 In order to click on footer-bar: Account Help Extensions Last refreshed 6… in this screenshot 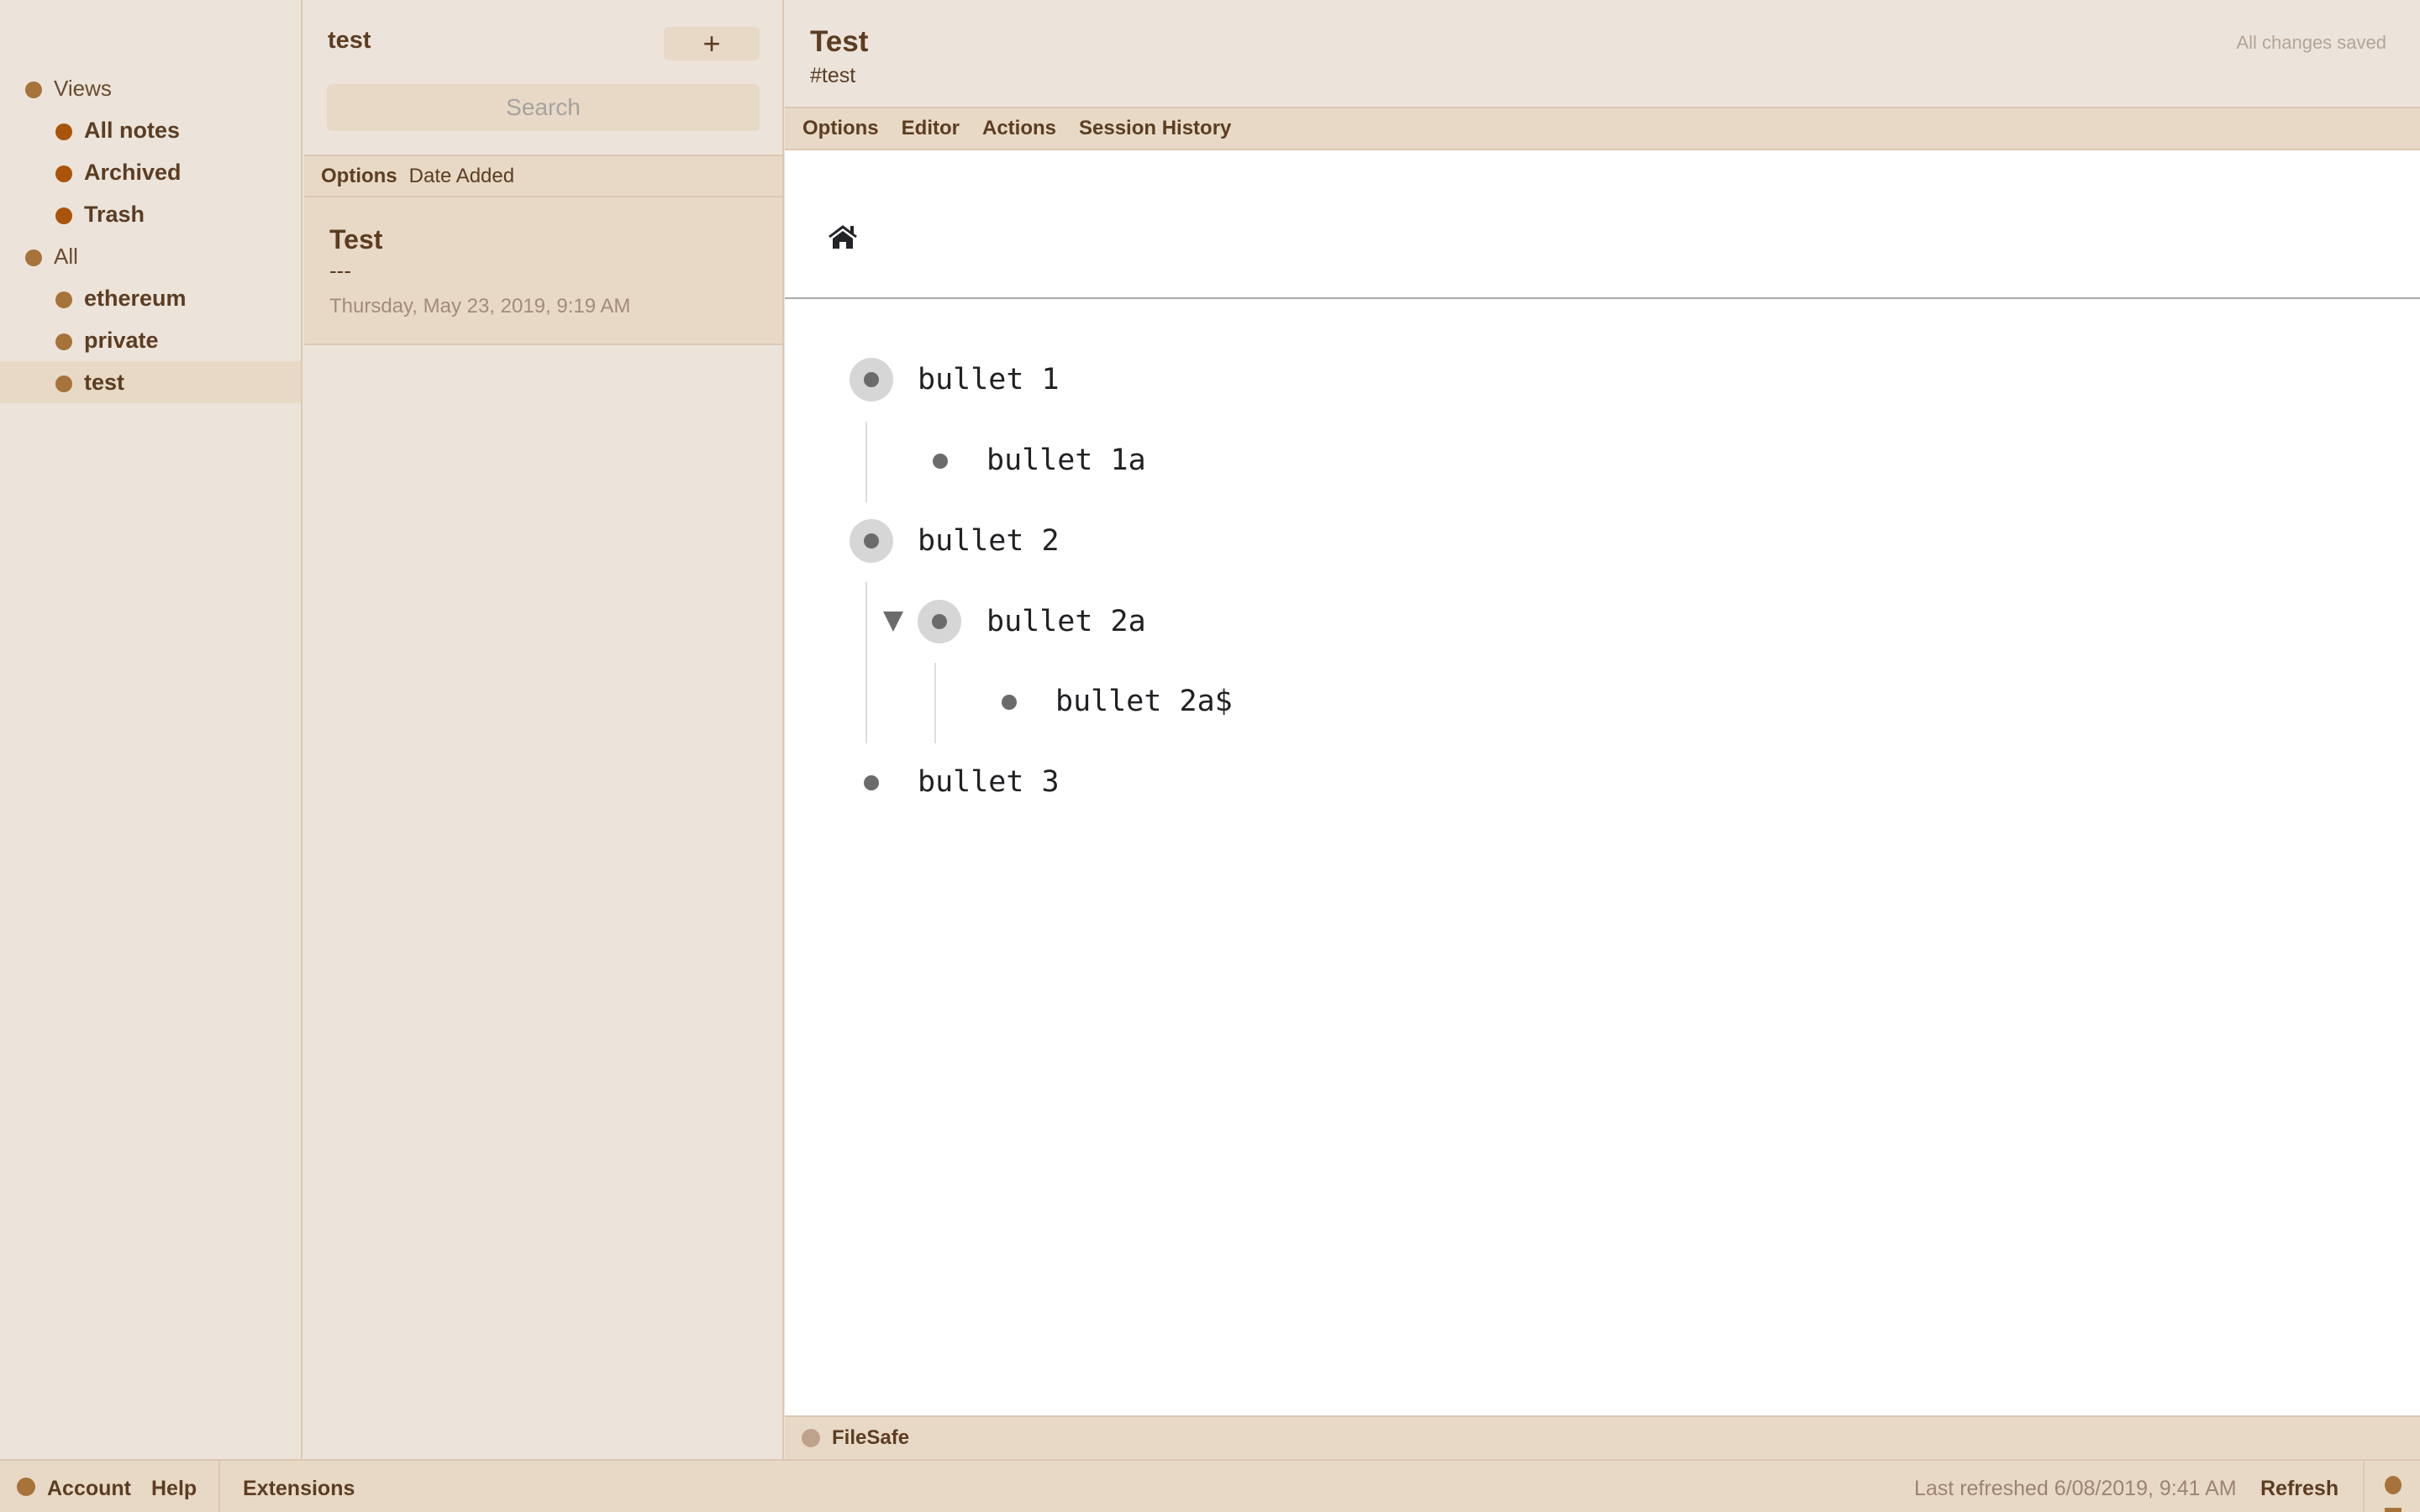, I will do `click(1210, 1485)`.